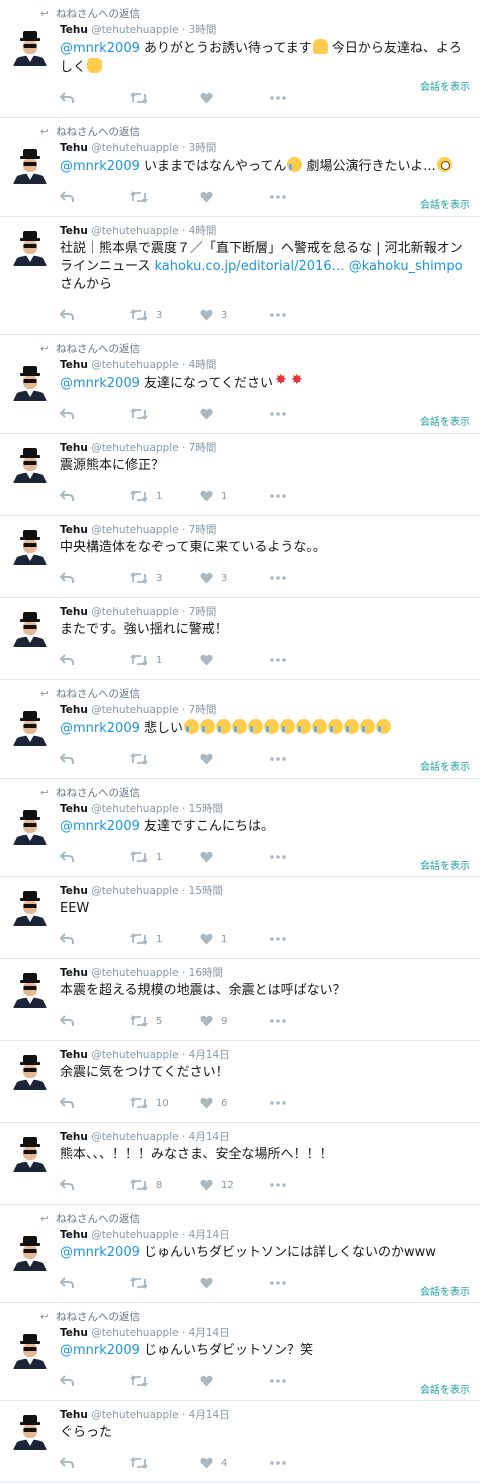 The height and width of the screenshot is (1483, 480). What do you see at coordinates (206, 809) in the screenshot?
I see `tweet-timestamp: 15時間` at bounding box center [206, 809].